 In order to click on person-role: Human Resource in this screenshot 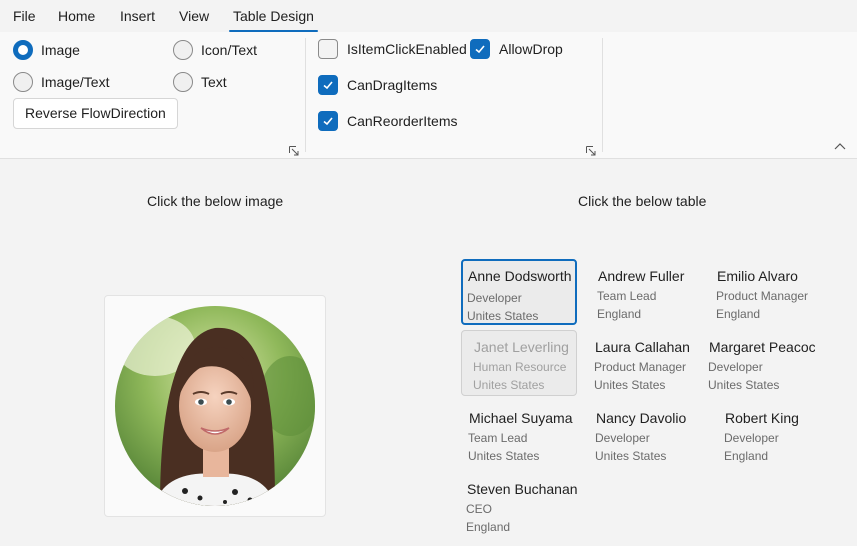, I will do `click(520, 367)`.